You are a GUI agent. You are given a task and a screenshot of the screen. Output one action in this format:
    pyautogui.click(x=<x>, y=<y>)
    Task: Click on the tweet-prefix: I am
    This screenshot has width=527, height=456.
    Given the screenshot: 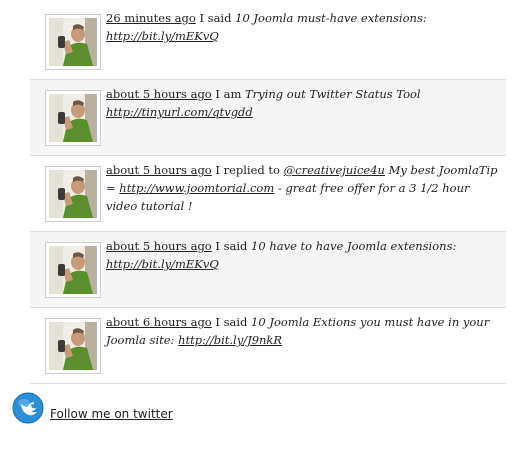 What is the action you would take?
    pyautogui.click(x=228, y=94)
    